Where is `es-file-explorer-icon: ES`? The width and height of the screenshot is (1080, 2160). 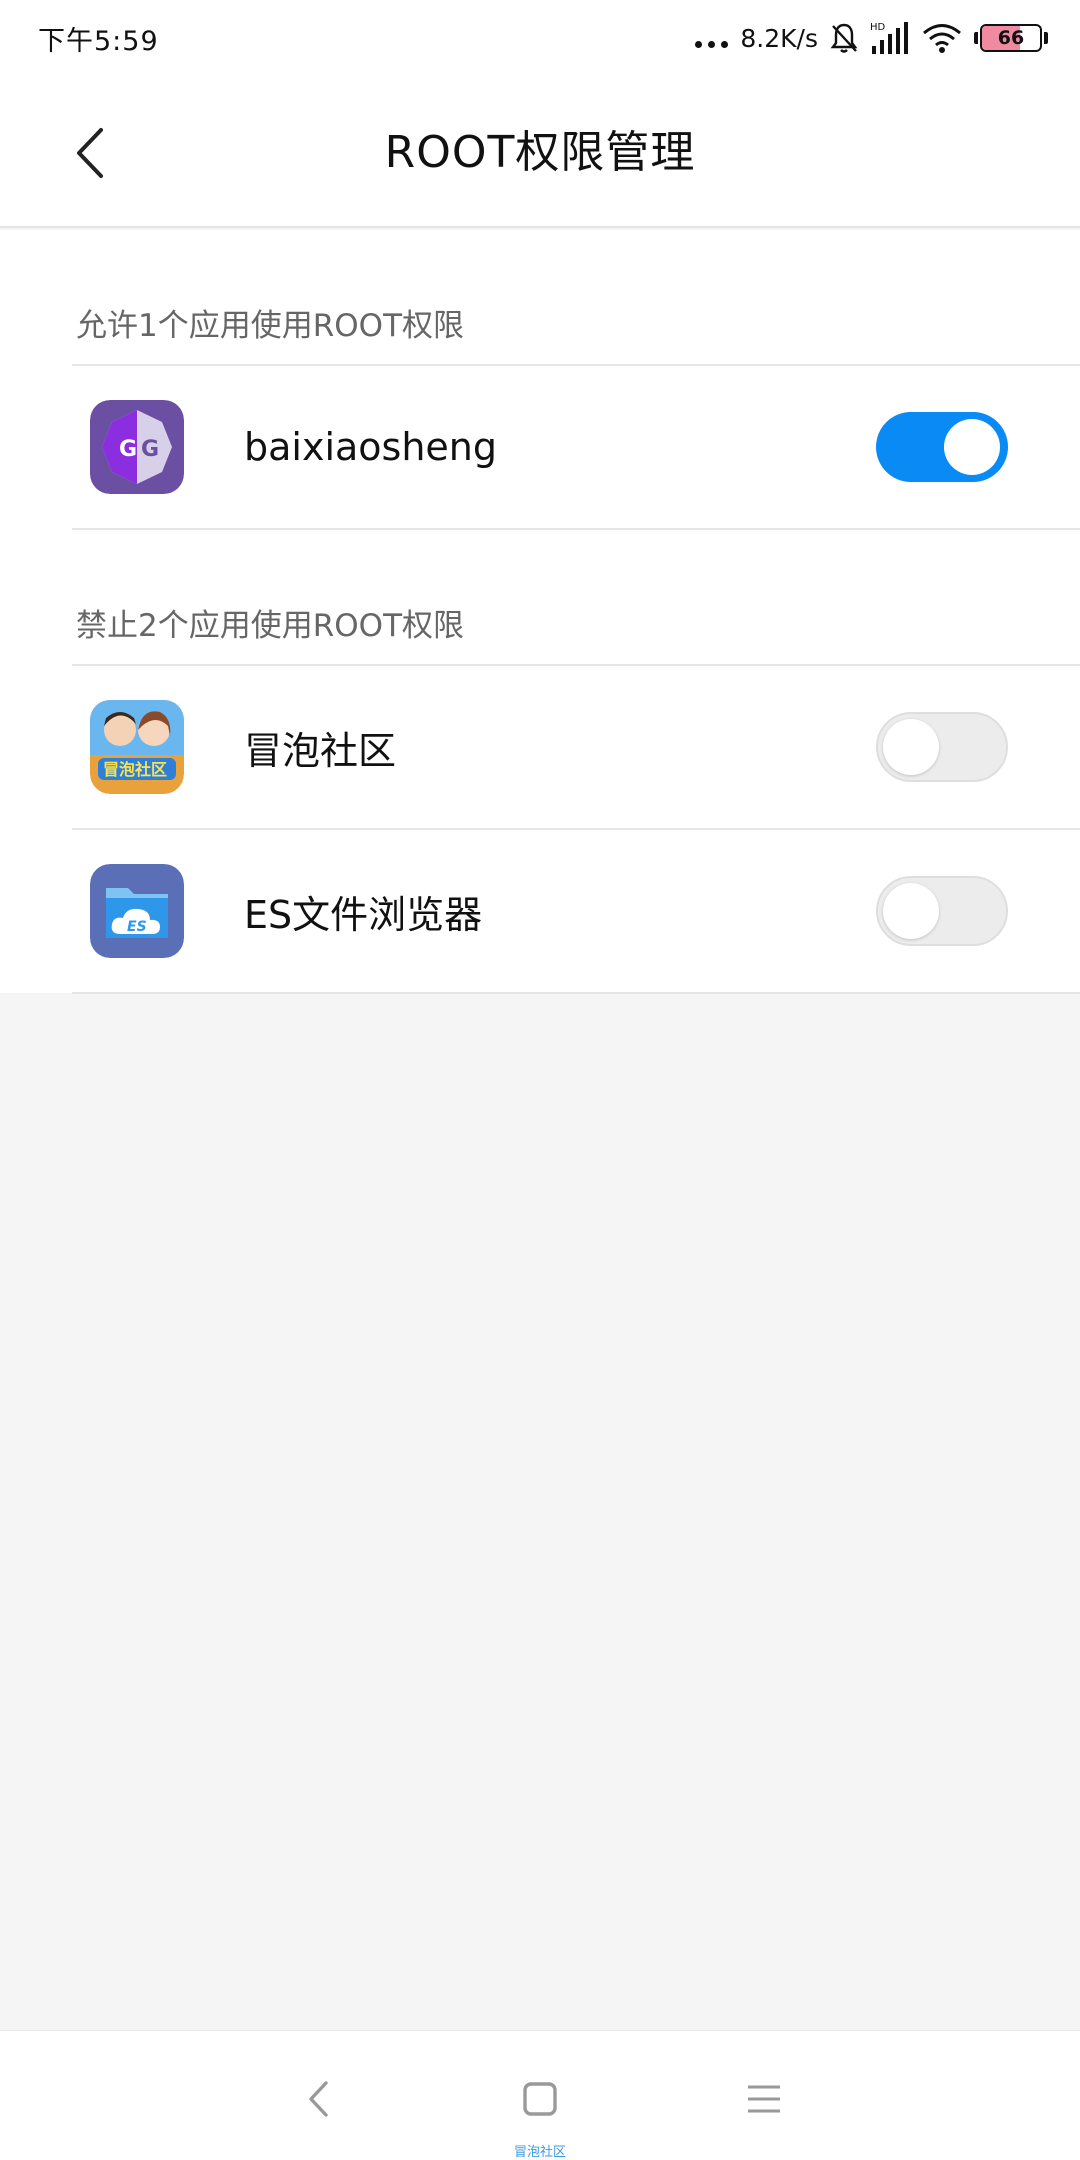
es-file-explorer-icon: ES is located at coordinates (137, 911).